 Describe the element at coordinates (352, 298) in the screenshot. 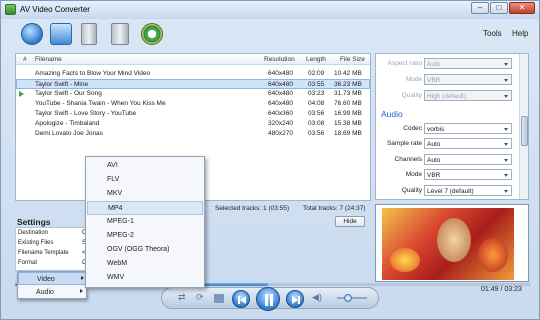

I see `volume-slider` at that location.